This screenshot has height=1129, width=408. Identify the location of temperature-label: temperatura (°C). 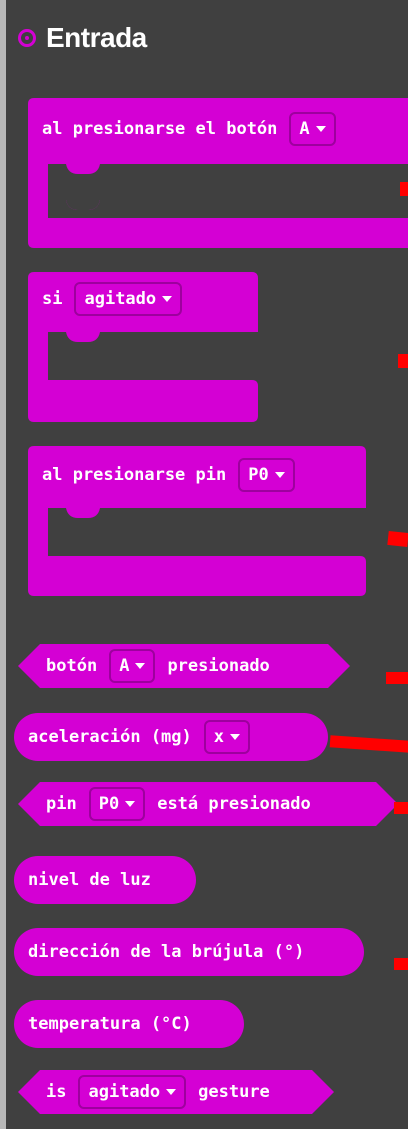
(110, 1024).